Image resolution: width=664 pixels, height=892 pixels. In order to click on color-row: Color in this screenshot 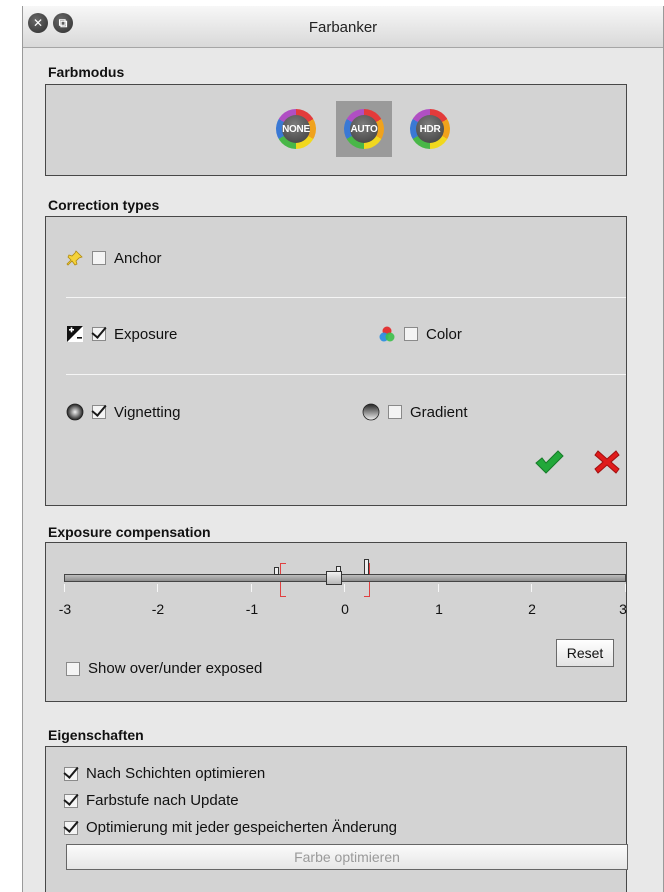, I will do `click(420, 334)`.